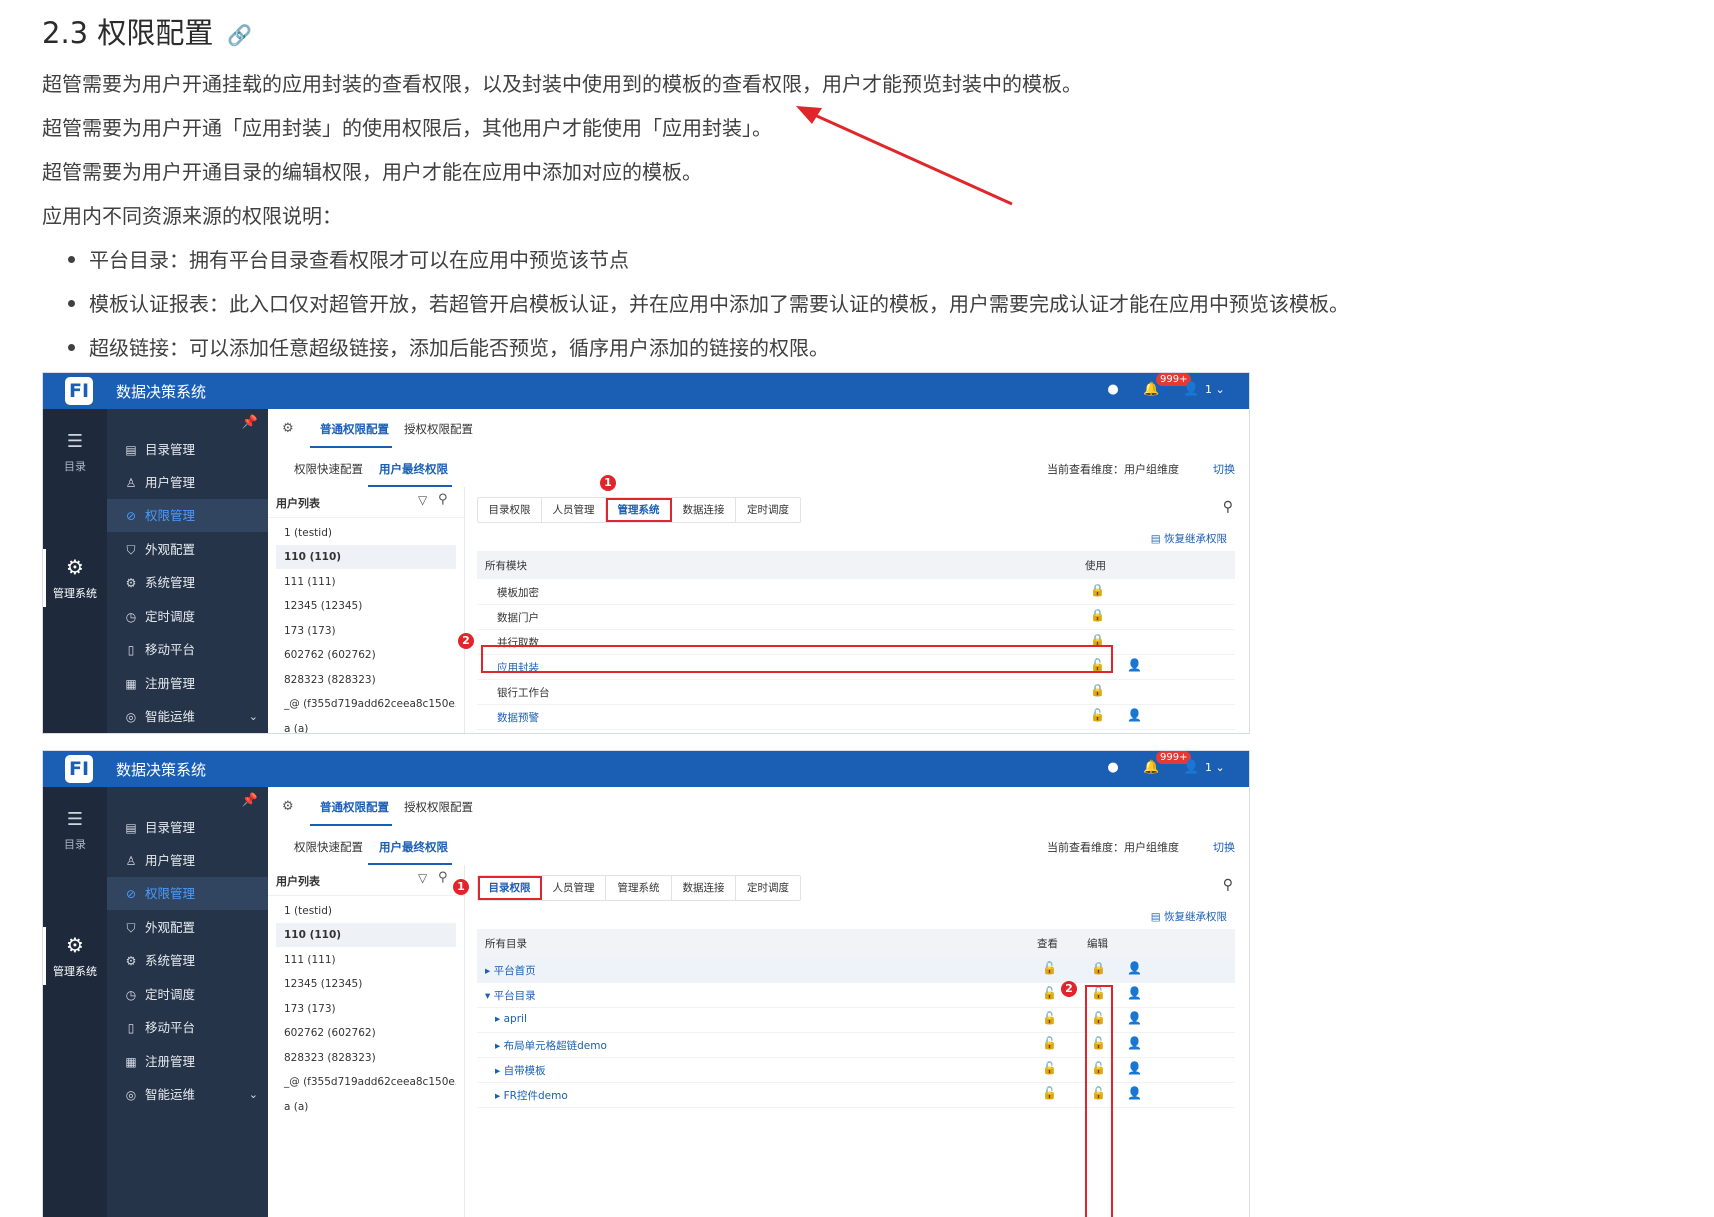 The image size is (1714, 1217). I want to click on arrow-line, so click(910, 158).